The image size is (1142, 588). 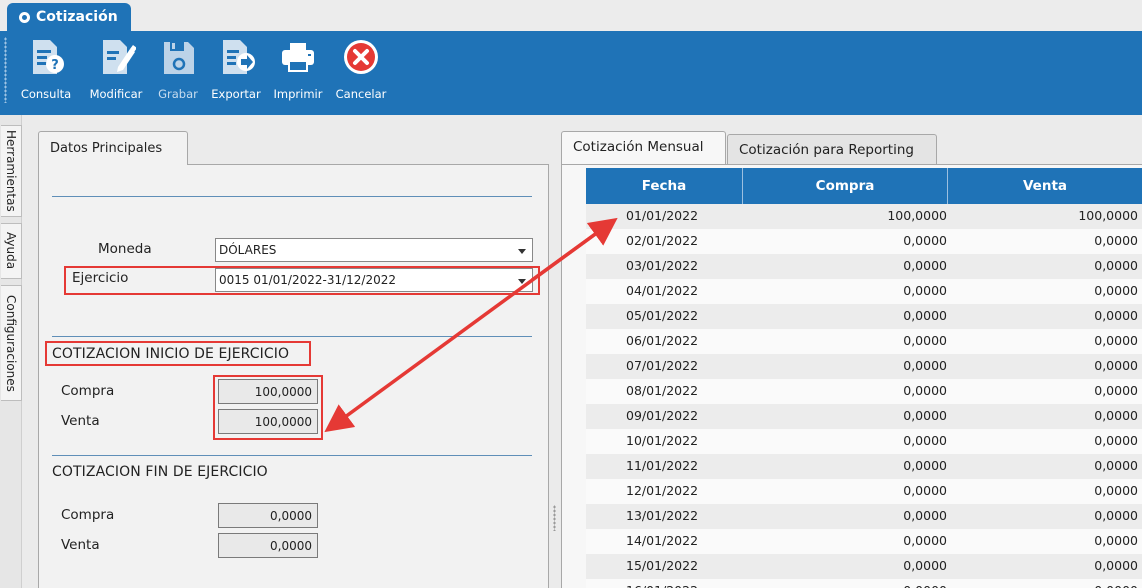 What do you see at coordinates (292, 455) in the screenshot?
I see `divider-fin` at bounding box center [292, 455].